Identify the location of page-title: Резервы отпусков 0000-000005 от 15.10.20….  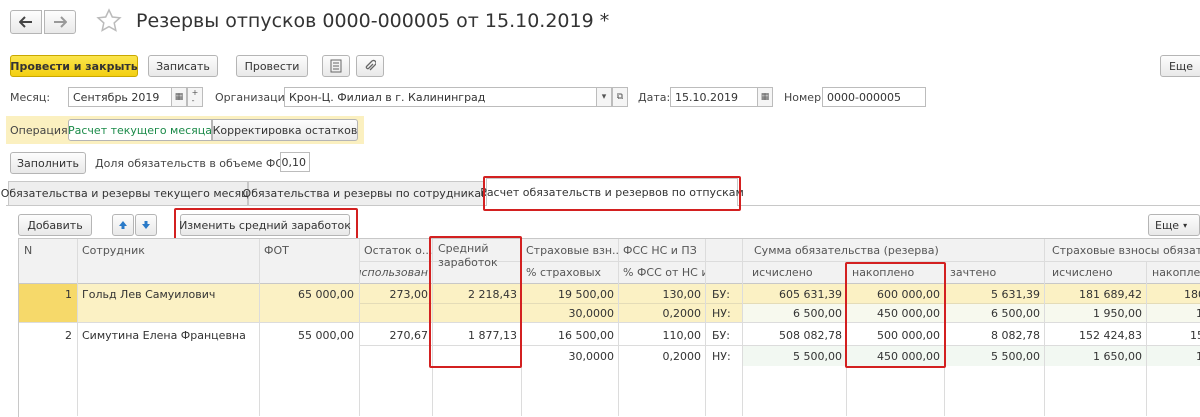
(373, 21).